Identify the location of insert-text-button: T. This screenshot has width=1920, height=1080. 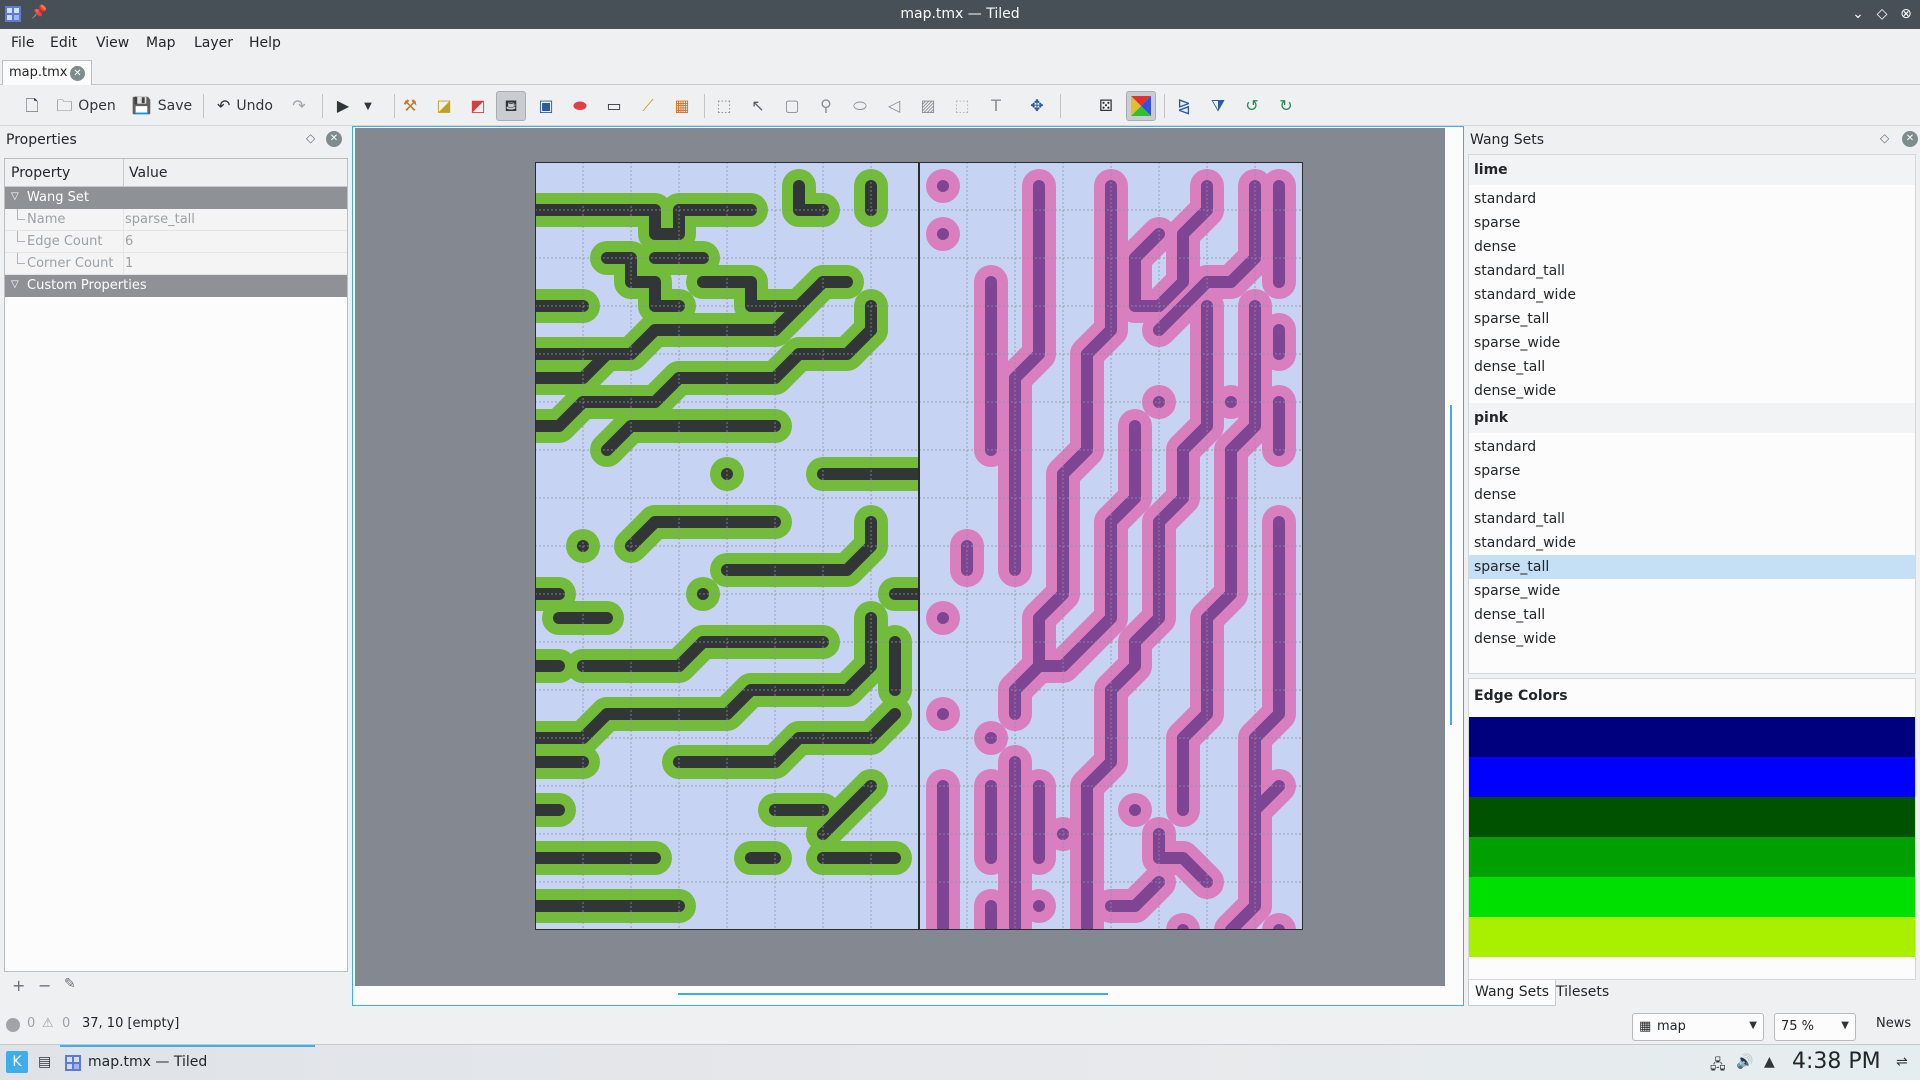
(996, 106).